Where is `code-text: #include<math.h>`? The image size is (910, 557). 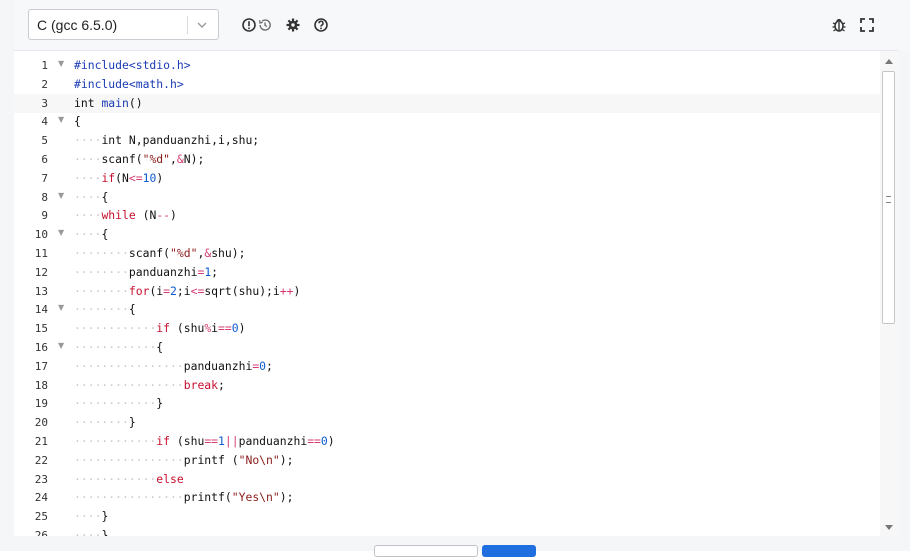
code-text: #include<math.h> is located at coordinates (129, 83).